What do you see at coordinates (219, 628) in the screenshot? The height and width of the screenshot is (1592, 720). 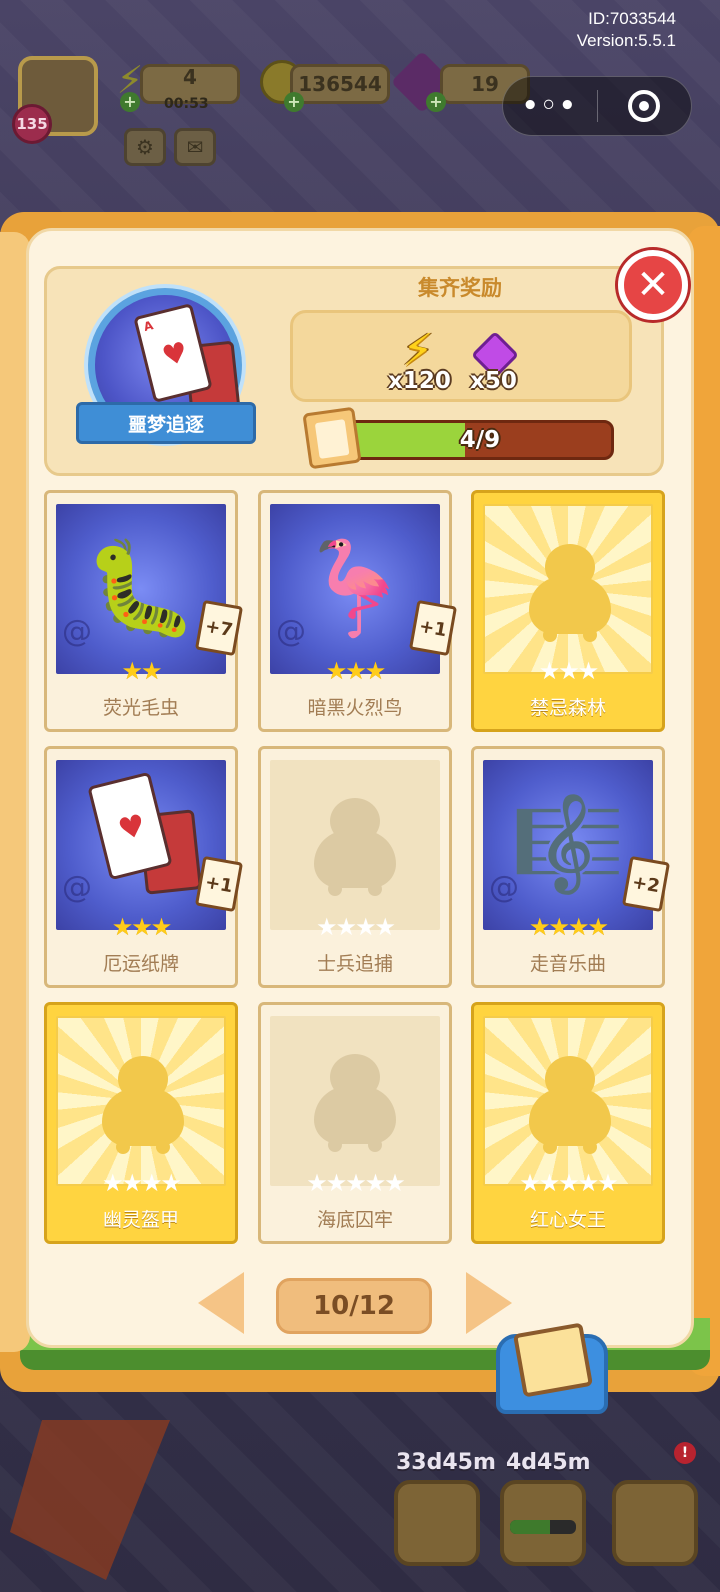 I see `duplicate-count-badge: +7` at bounding box center [219, 628].